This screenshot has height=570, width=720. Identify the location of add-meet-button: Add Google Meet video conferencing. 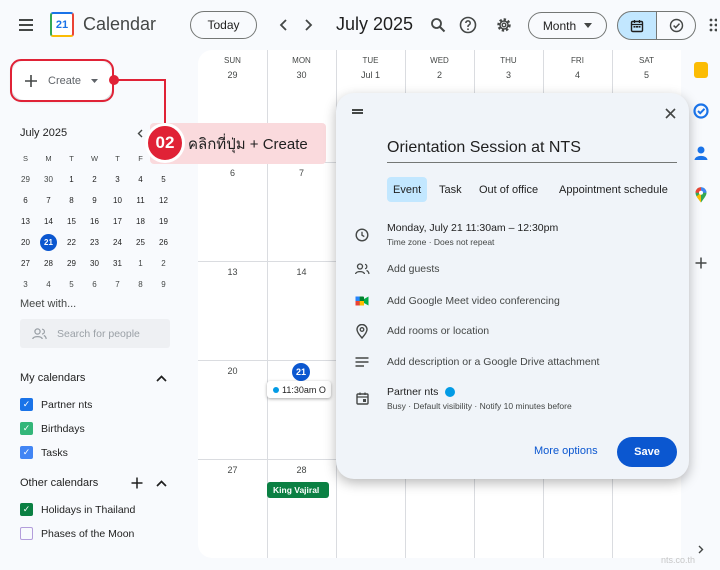
(473, 301).